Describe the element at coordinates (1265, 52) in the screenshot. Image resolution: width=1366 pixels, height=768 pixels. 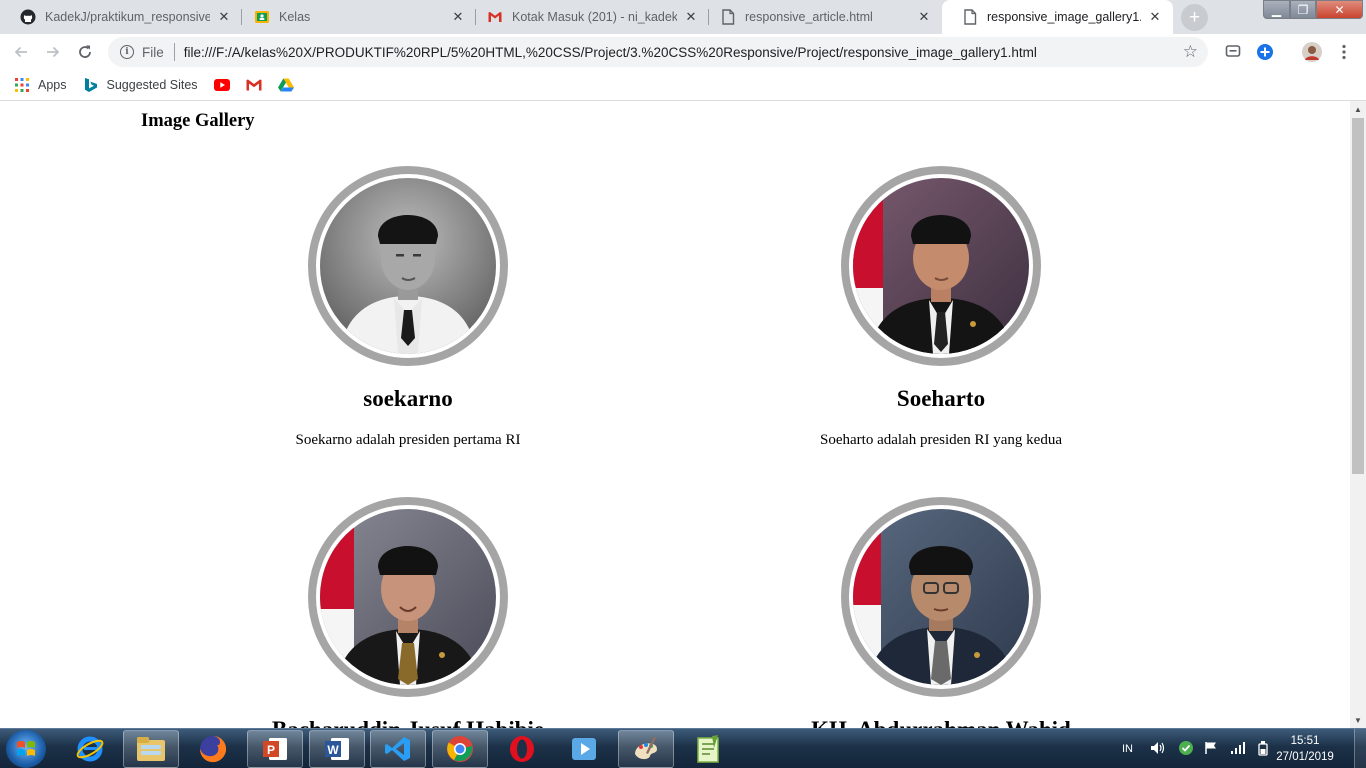
I see `extension-plus-icon` at that location.